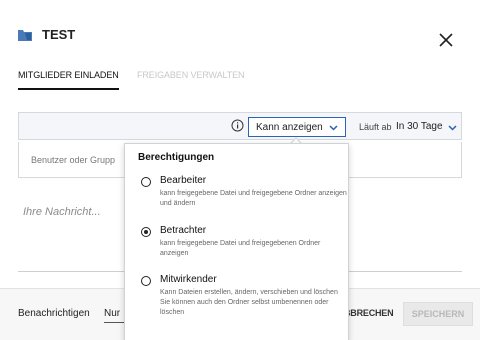 This screenshot has height=340, width=480. I want to click on shared-folder-icon, so click(25, 35).